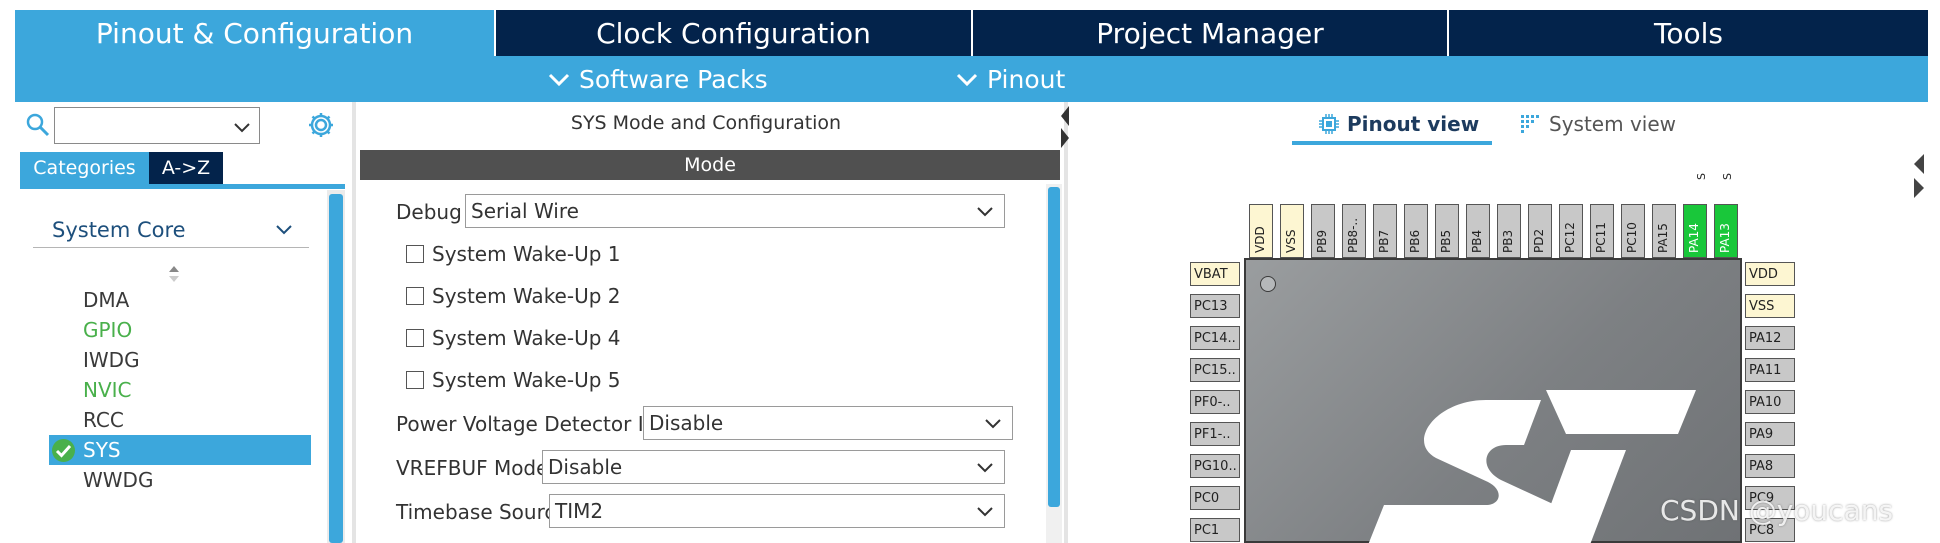  What do you see at coordinates (1215, 530) in the screenshot?
I see `pin-pc1: PC1` at bounding box center [1215, 530].